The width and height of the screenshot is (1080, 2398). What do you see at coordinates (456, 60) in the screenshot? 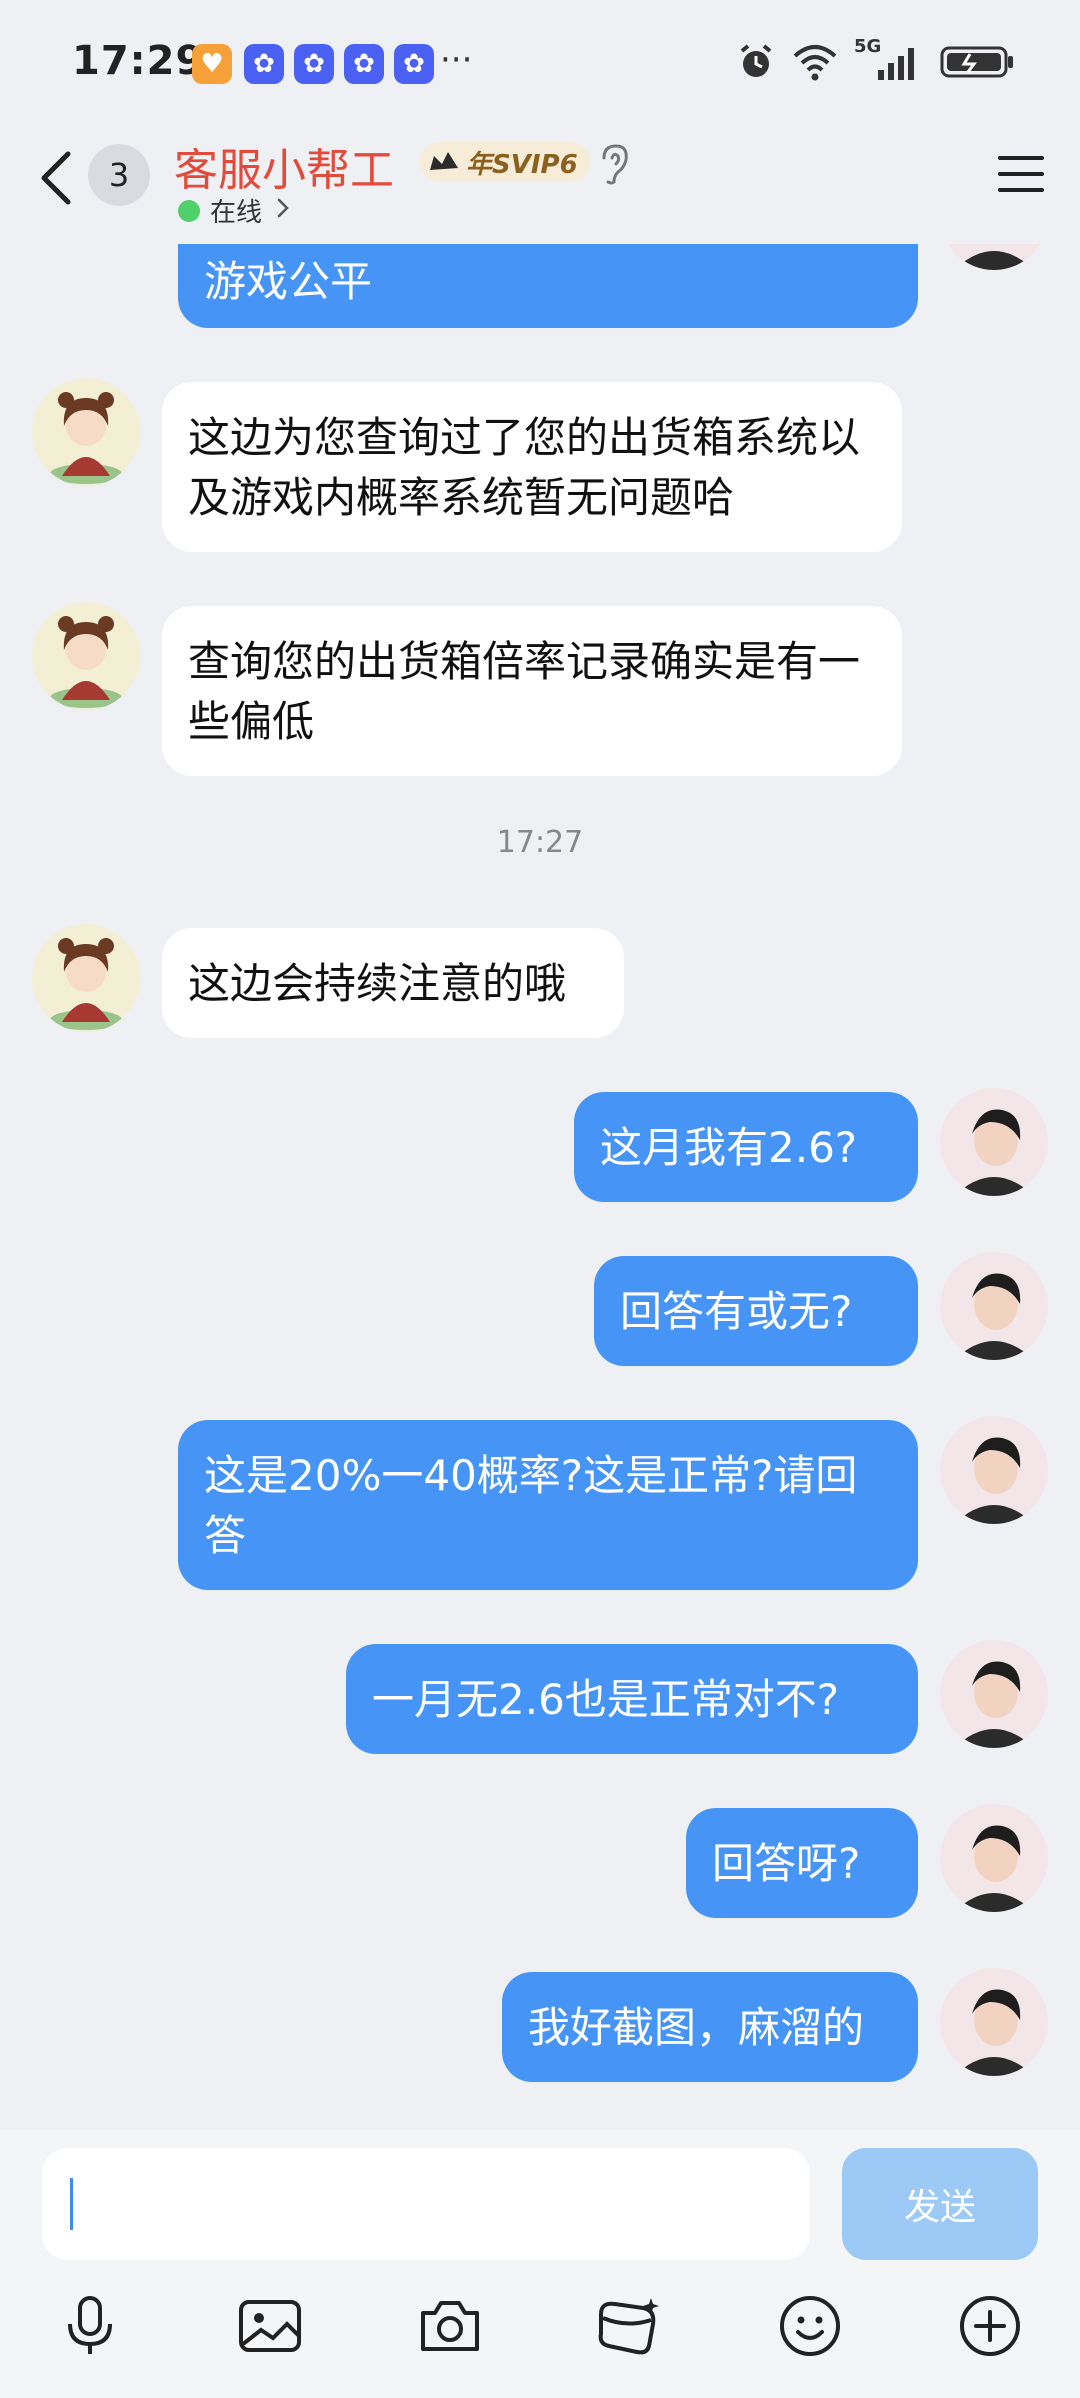
I see `more-notifications-icon: ···` at bounding box center [456, 60].